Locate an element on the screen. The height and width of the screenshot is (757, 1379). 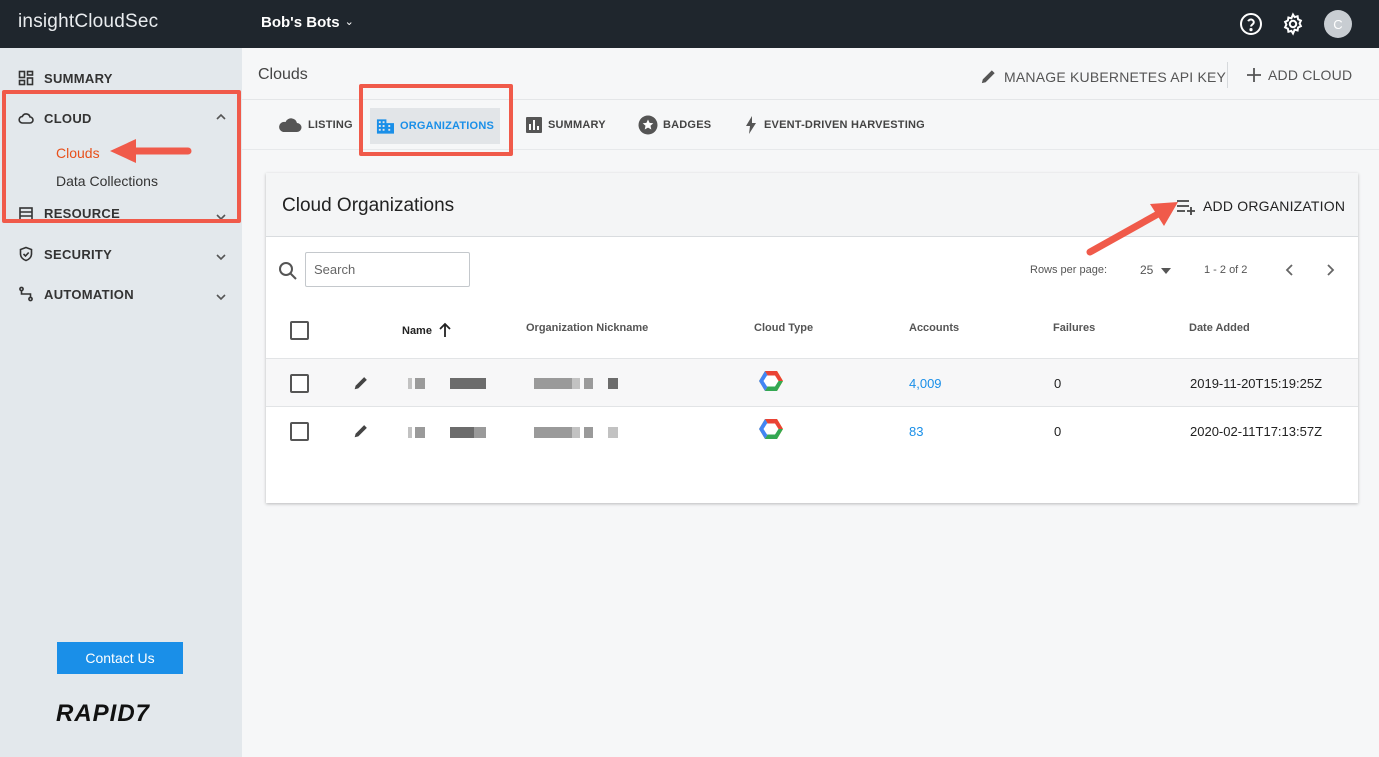
column-header-nickname: Organization Nickname is located at coordinates (587, 328).